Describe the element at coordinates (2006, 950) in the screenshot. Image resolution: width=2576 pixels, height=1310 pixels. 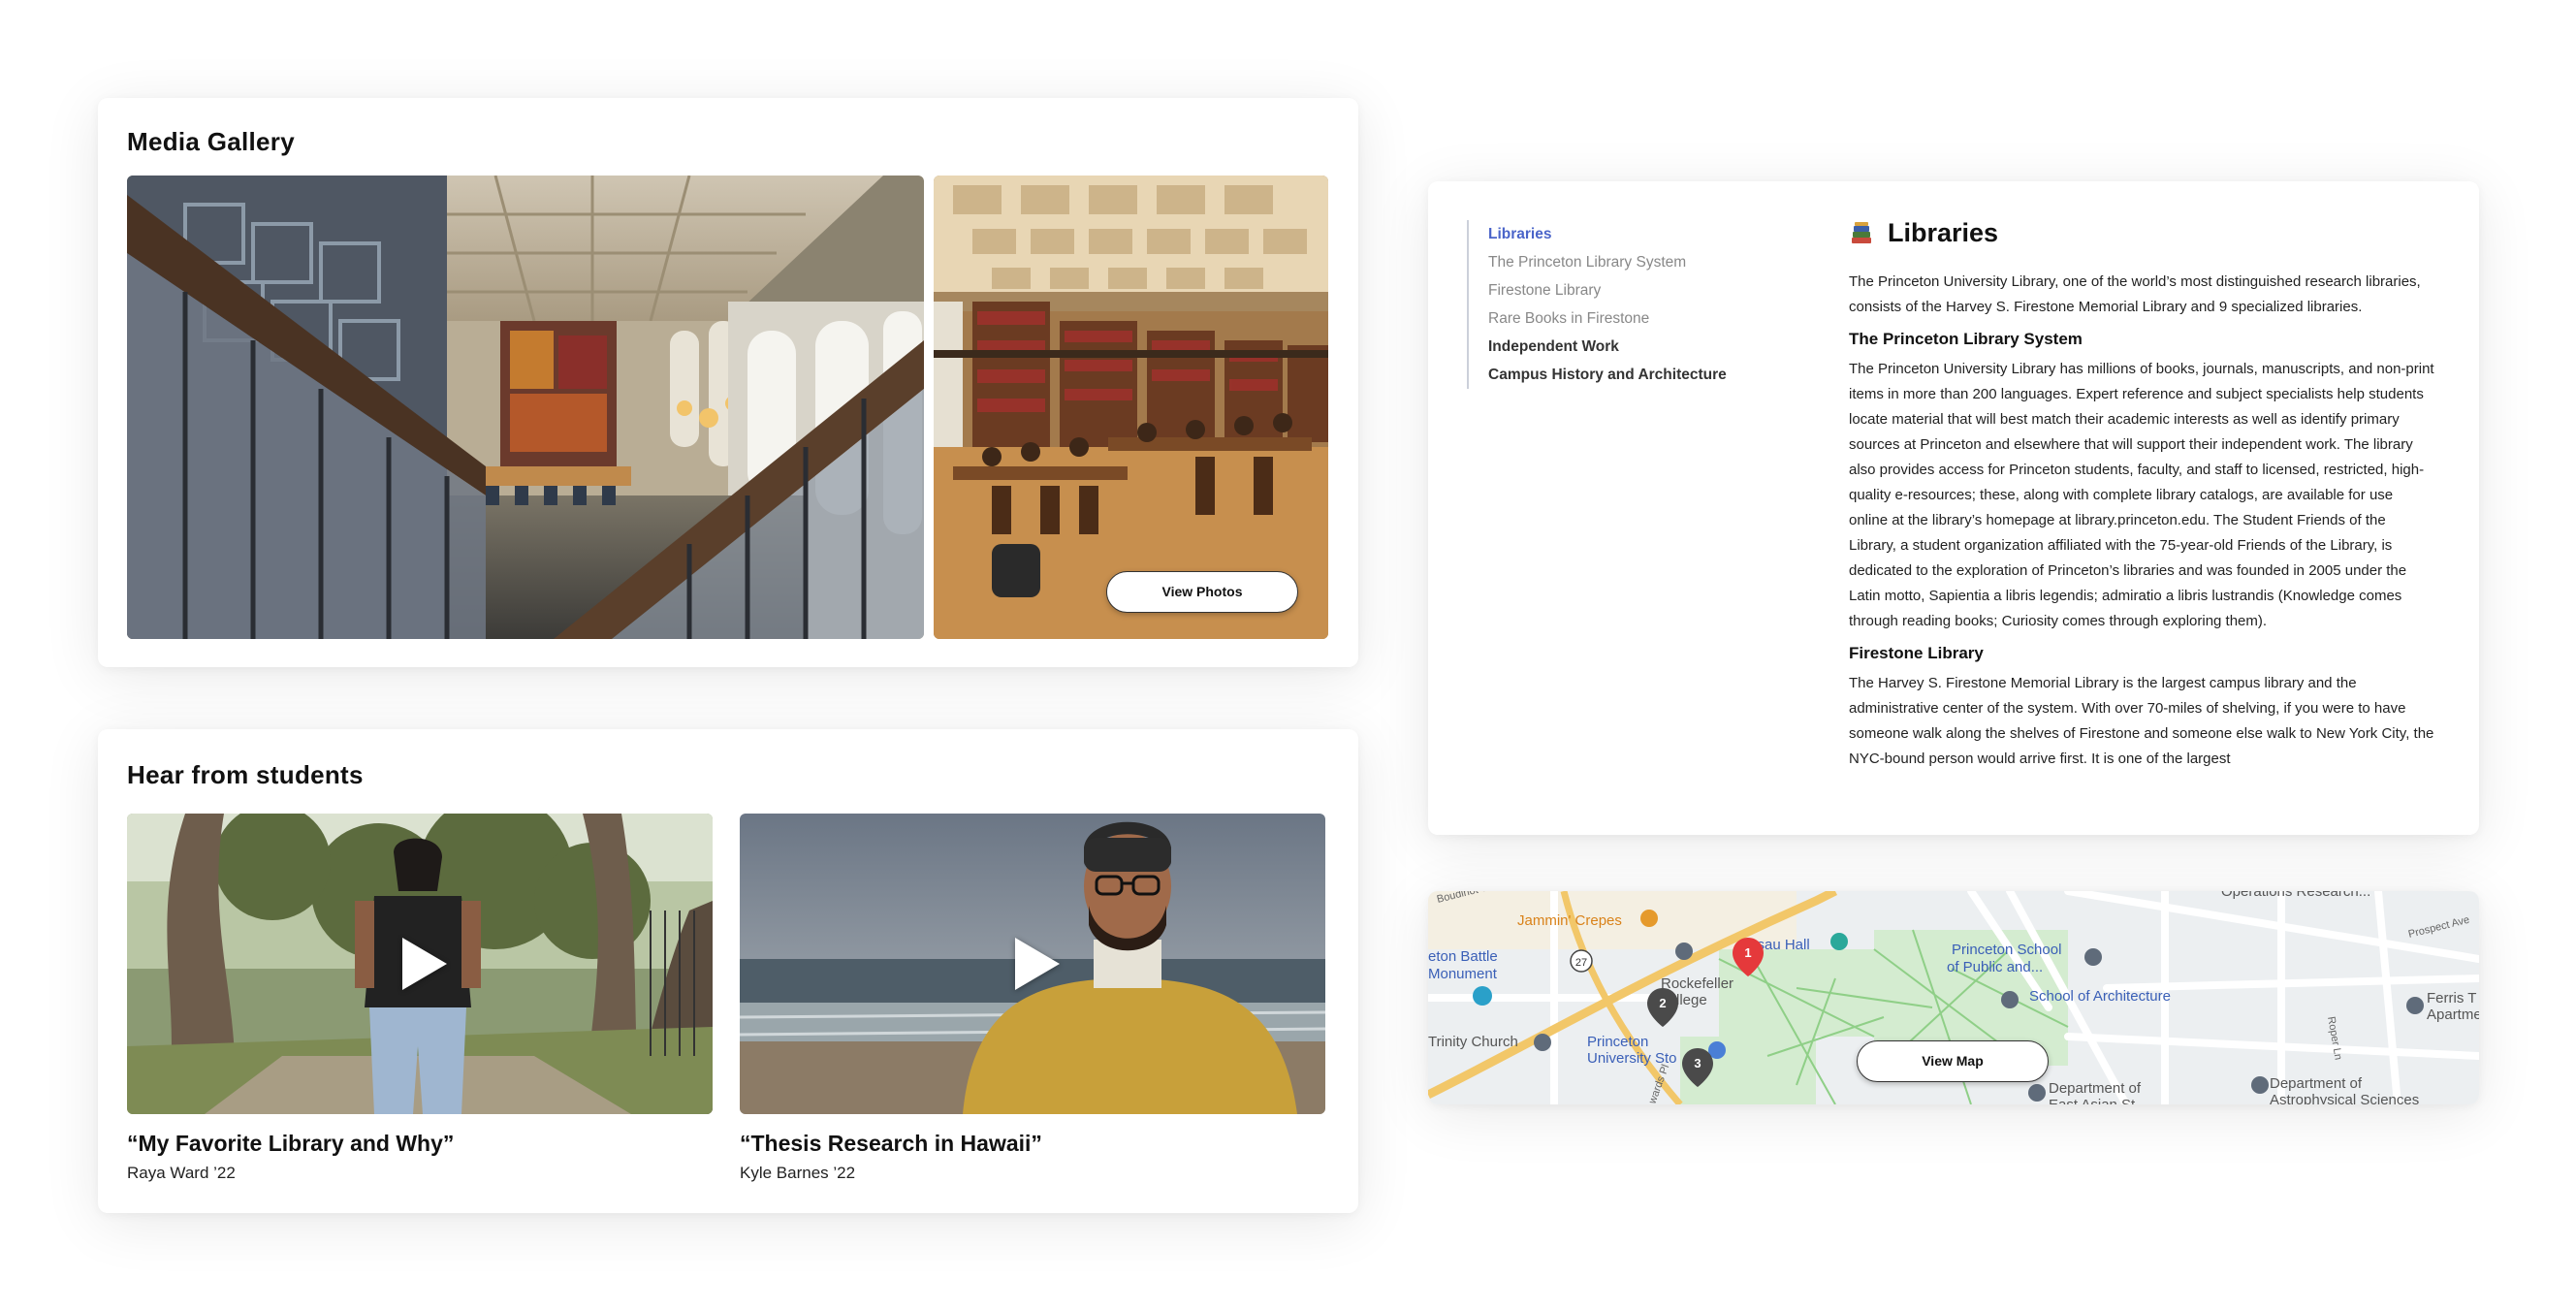
I see `map-label-school: Princeton School` at that location.